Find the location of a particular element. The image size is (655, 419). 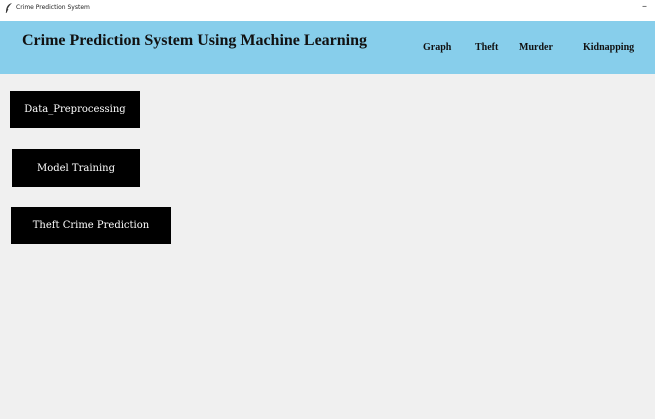

nav-murder: Murder is located at coordinates (536, 47).